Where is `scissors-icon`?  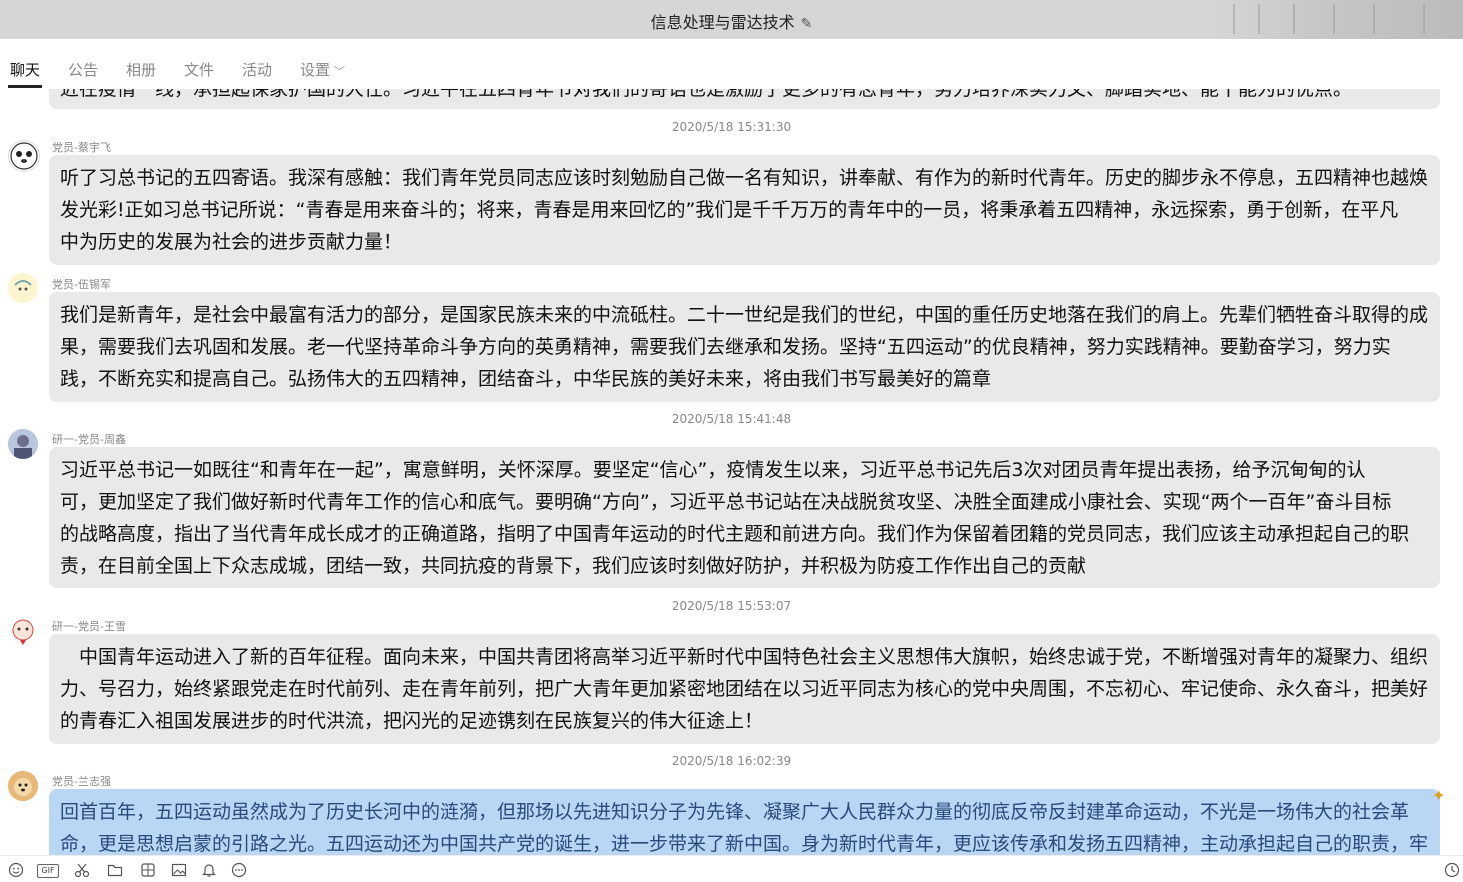 scissors-icon is located at coordinates (82, 870).